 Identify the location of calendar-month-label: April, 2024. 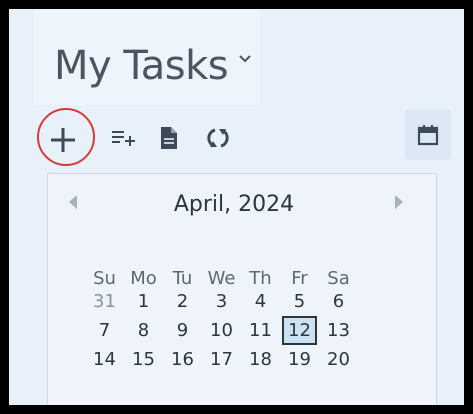
(234, 204).